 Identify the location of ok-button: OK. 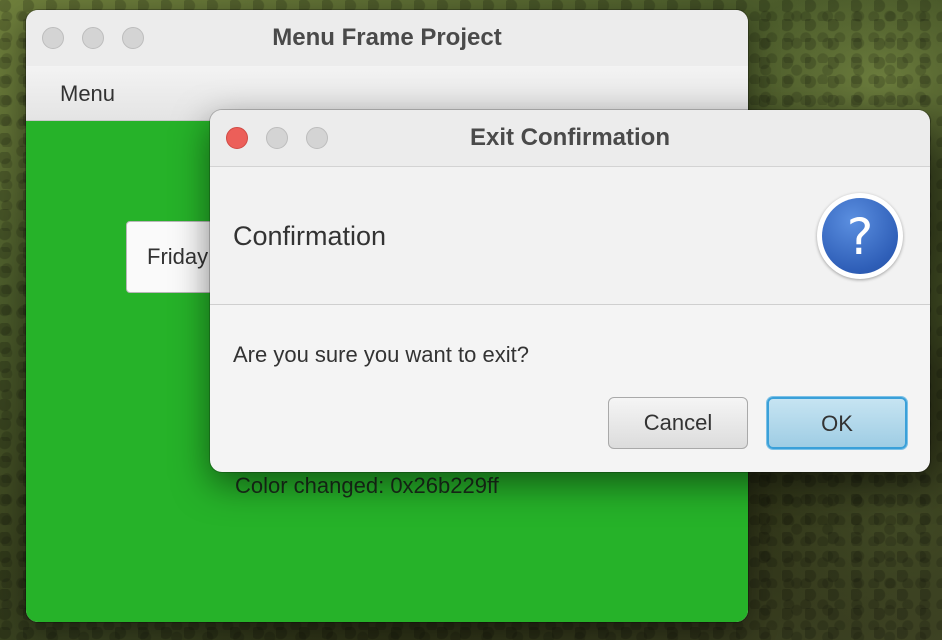
(837, 423).